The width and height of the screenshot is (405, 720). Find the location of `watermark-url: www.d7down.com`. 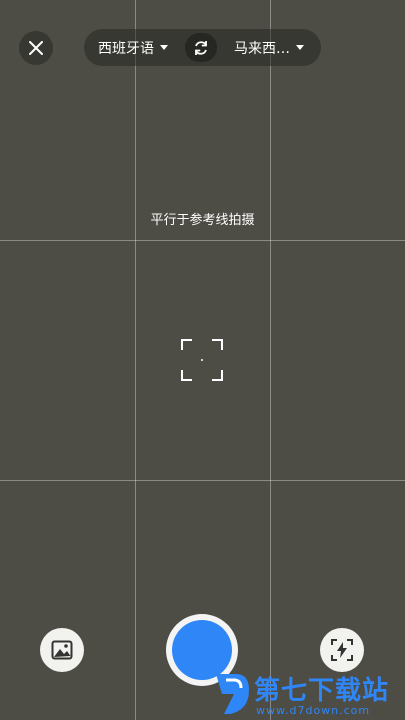

watermark-url: www.d7down.com is located at coordinates (313, 710).